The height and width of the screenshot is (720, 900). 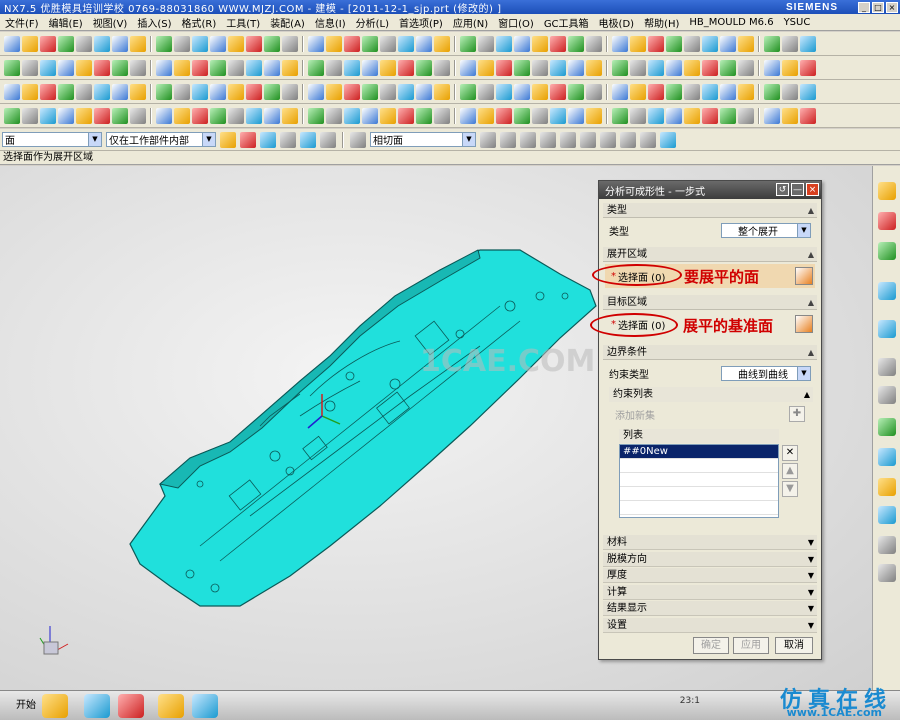 I want to click on toolbar-3-button-25-icon, so click(x=442, y=91).